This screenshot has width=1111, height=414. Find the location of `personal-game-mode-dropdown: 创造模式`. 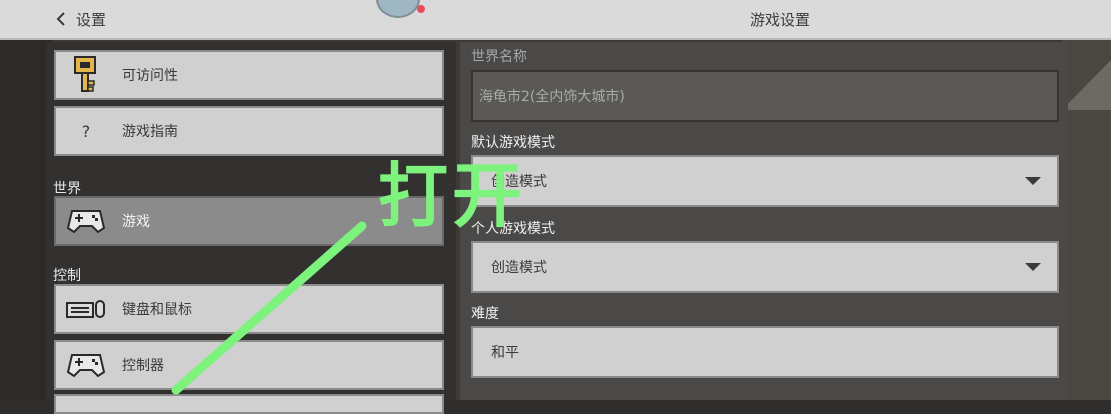

personal-game-mode-dropdown: 创造模式 is located at coordinates (765, 267).